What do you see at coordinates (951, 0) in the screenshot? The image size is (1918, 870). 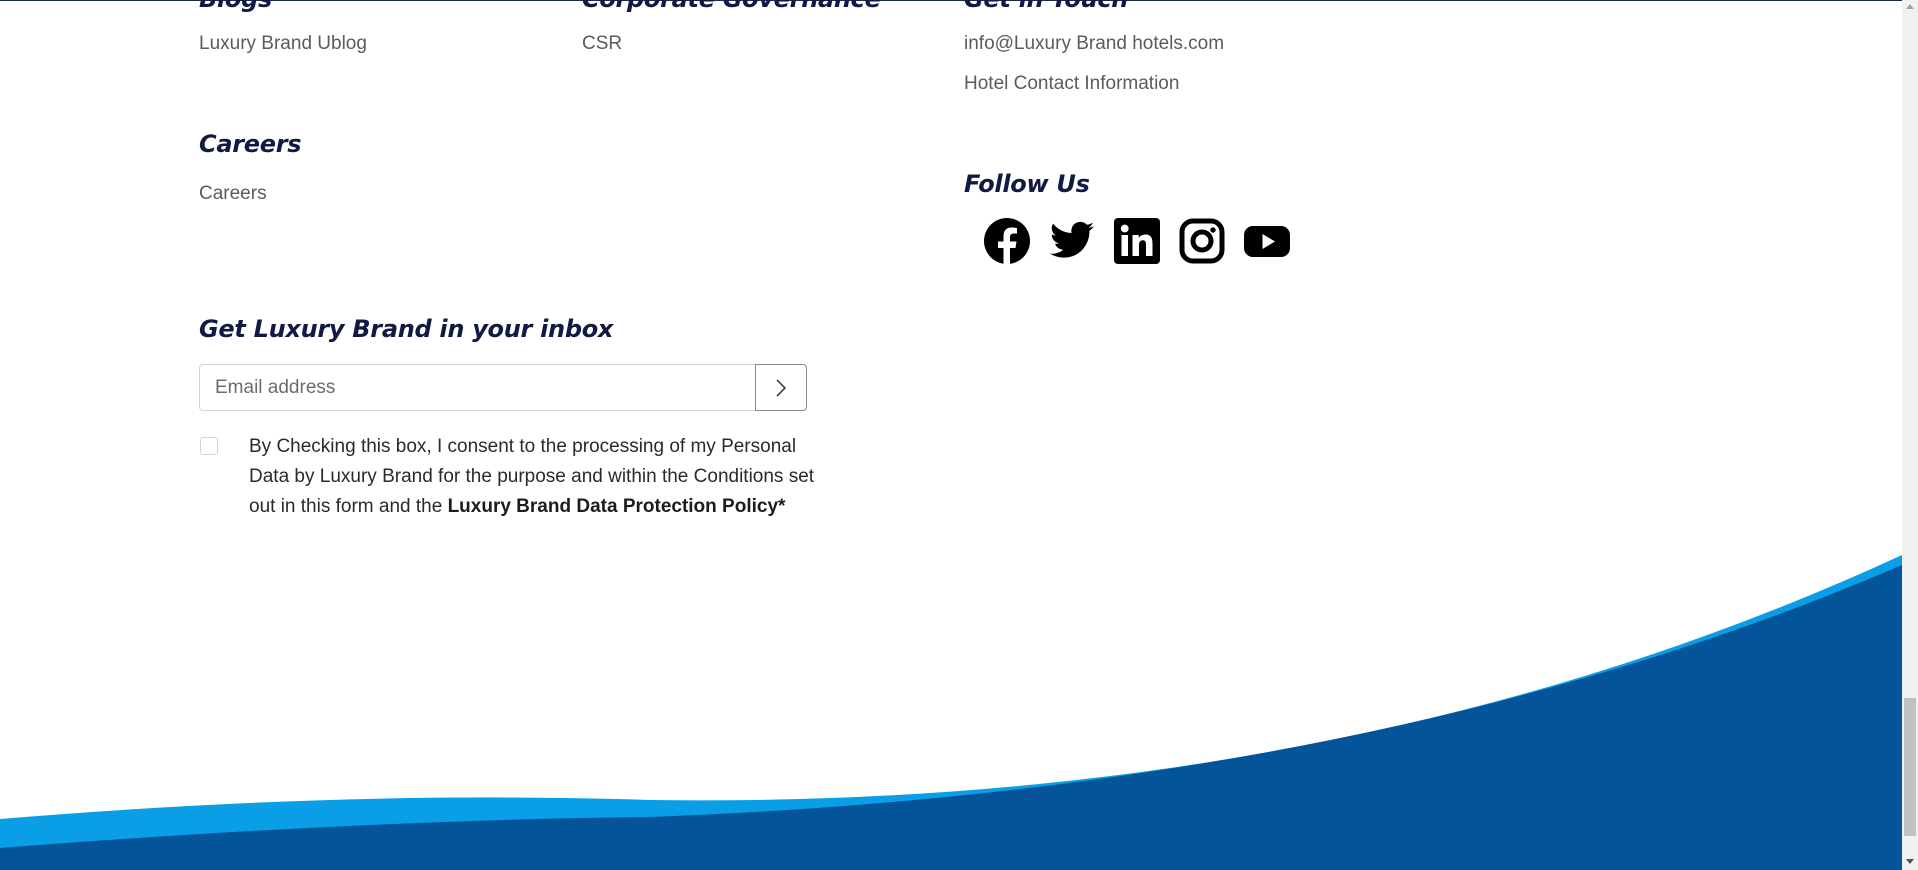 I see `top-border` at bounding box center [951, 0].